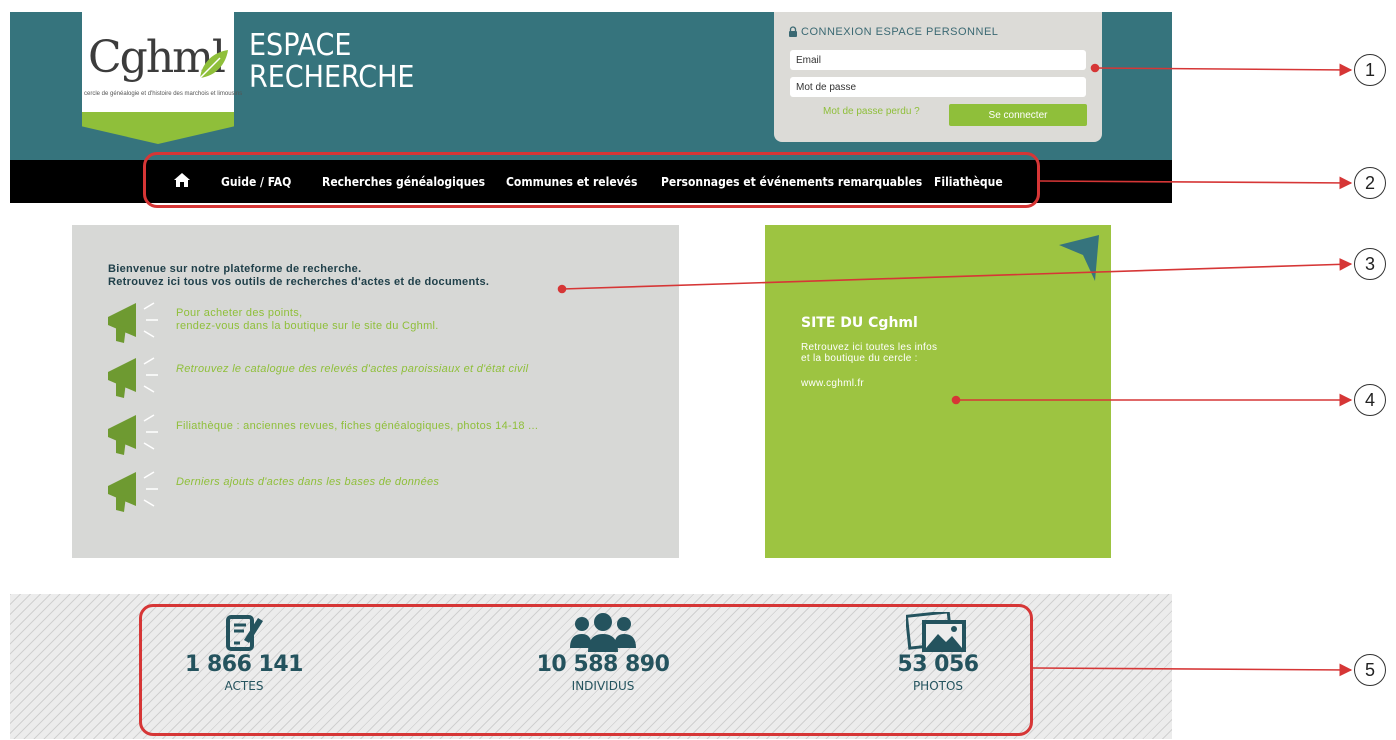 The width and height of the screenshot is (1396, 740). What do you see at coordinates (859, 323) in the screenshot?
I see `site-panel-title: SITE DU Cghml` at bounding box center [859, 323].